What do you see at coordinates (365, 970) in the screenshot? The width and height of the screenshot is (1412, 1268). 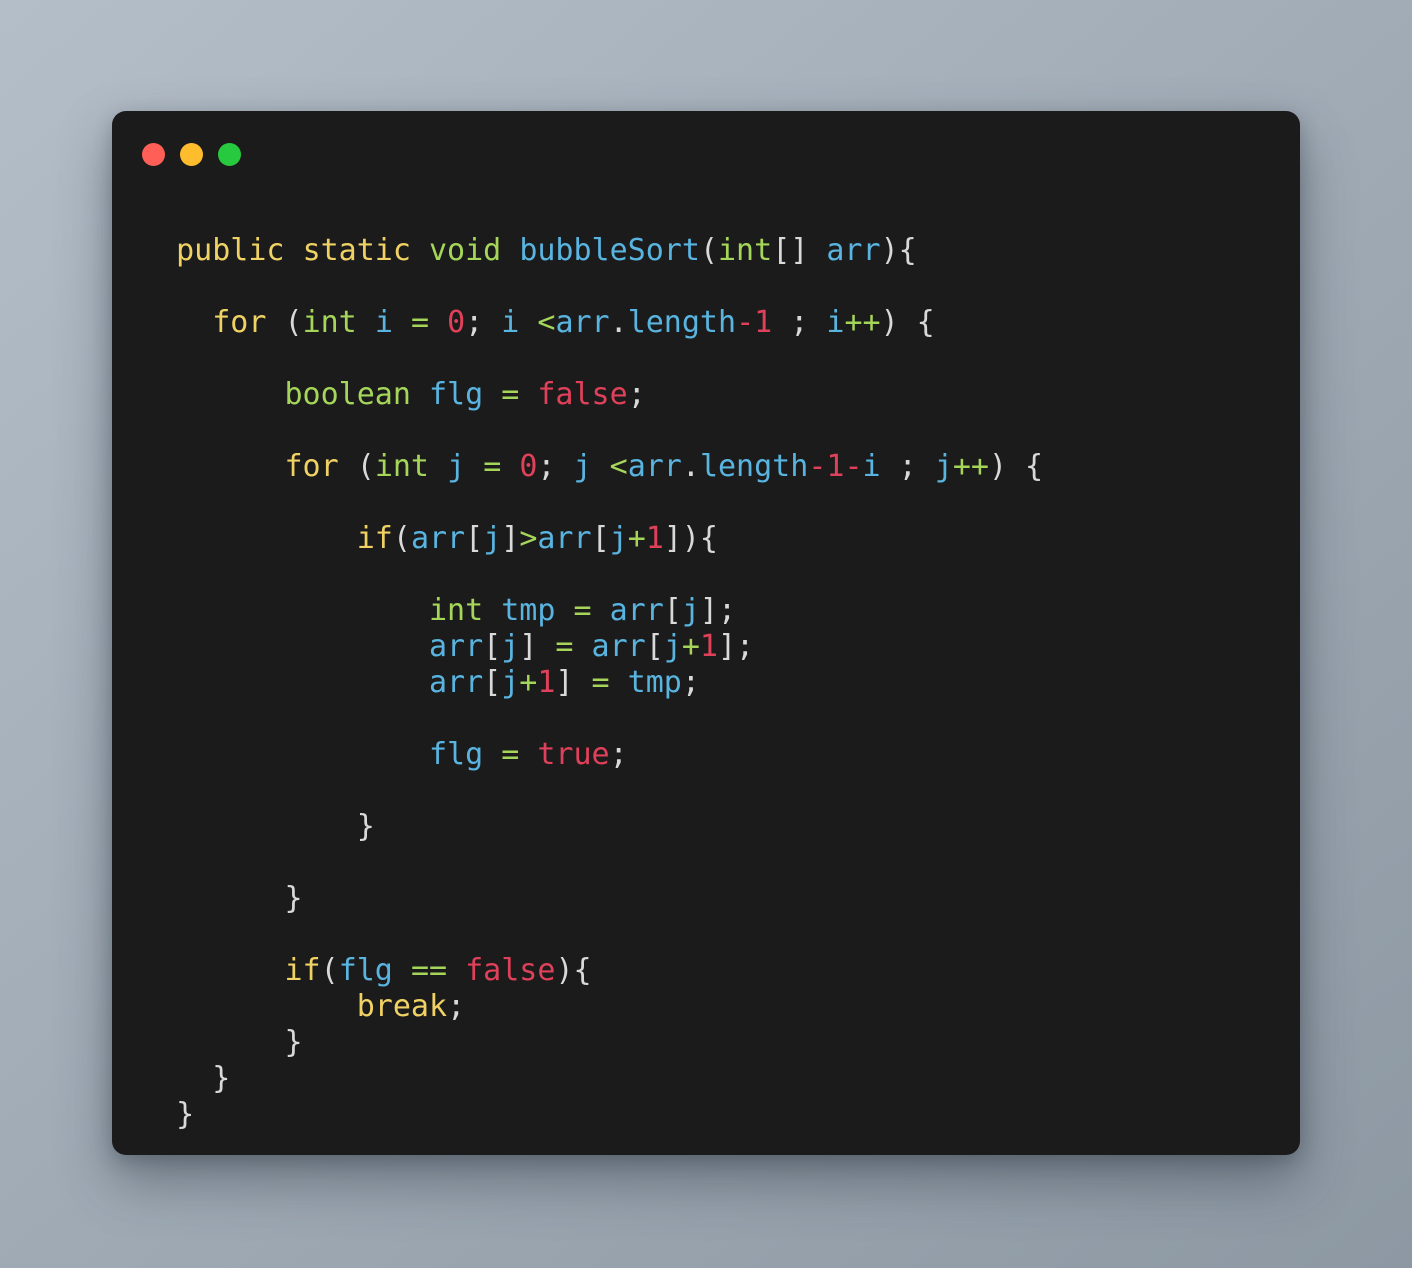 I see `code-token: flg` at bounding box center [365, 970].